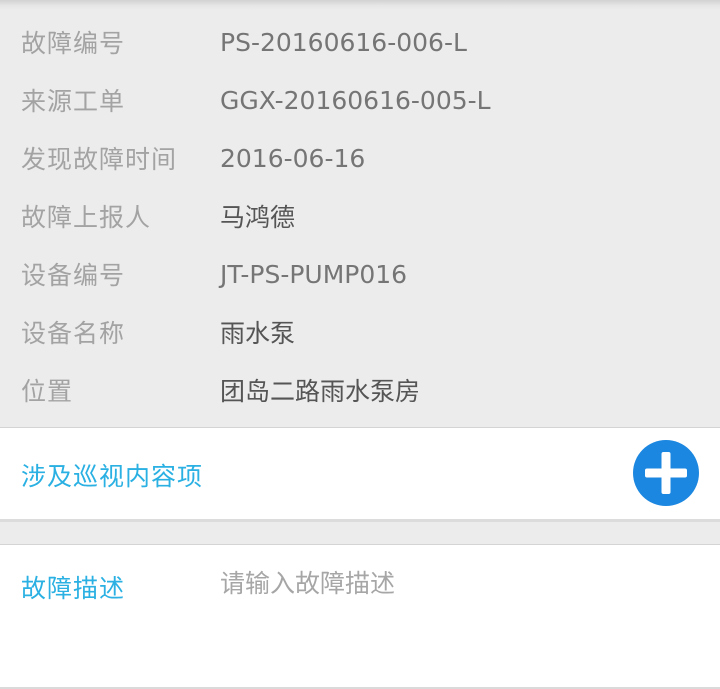 The height and width of the screenshot is (689, 720). Describe the element at coordinates (73, 588) in the screenshot. I see `fault-description-label: 故障描述` at that location.